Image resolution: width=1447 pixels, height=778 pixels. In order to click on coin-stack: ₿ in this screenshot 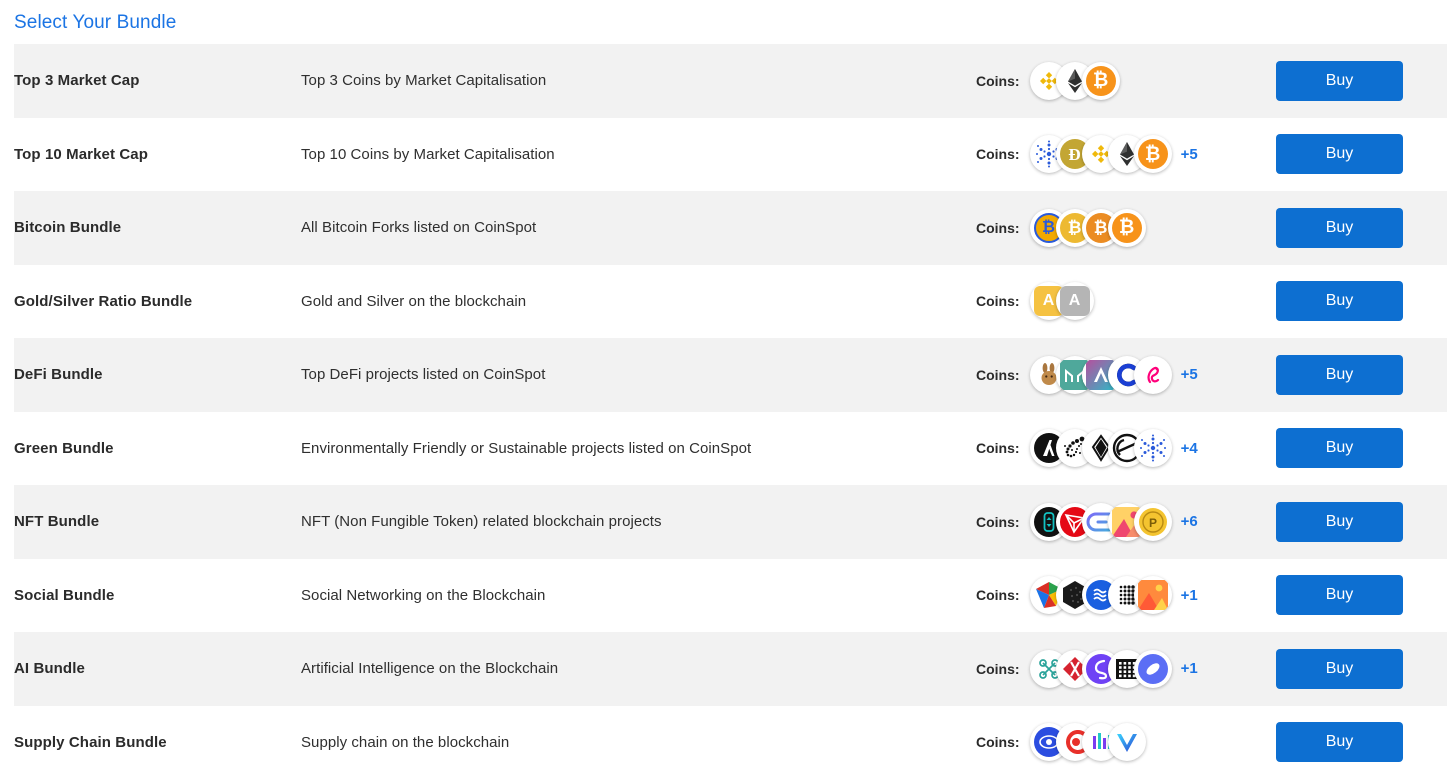, I will do `click(1074, 80)`.